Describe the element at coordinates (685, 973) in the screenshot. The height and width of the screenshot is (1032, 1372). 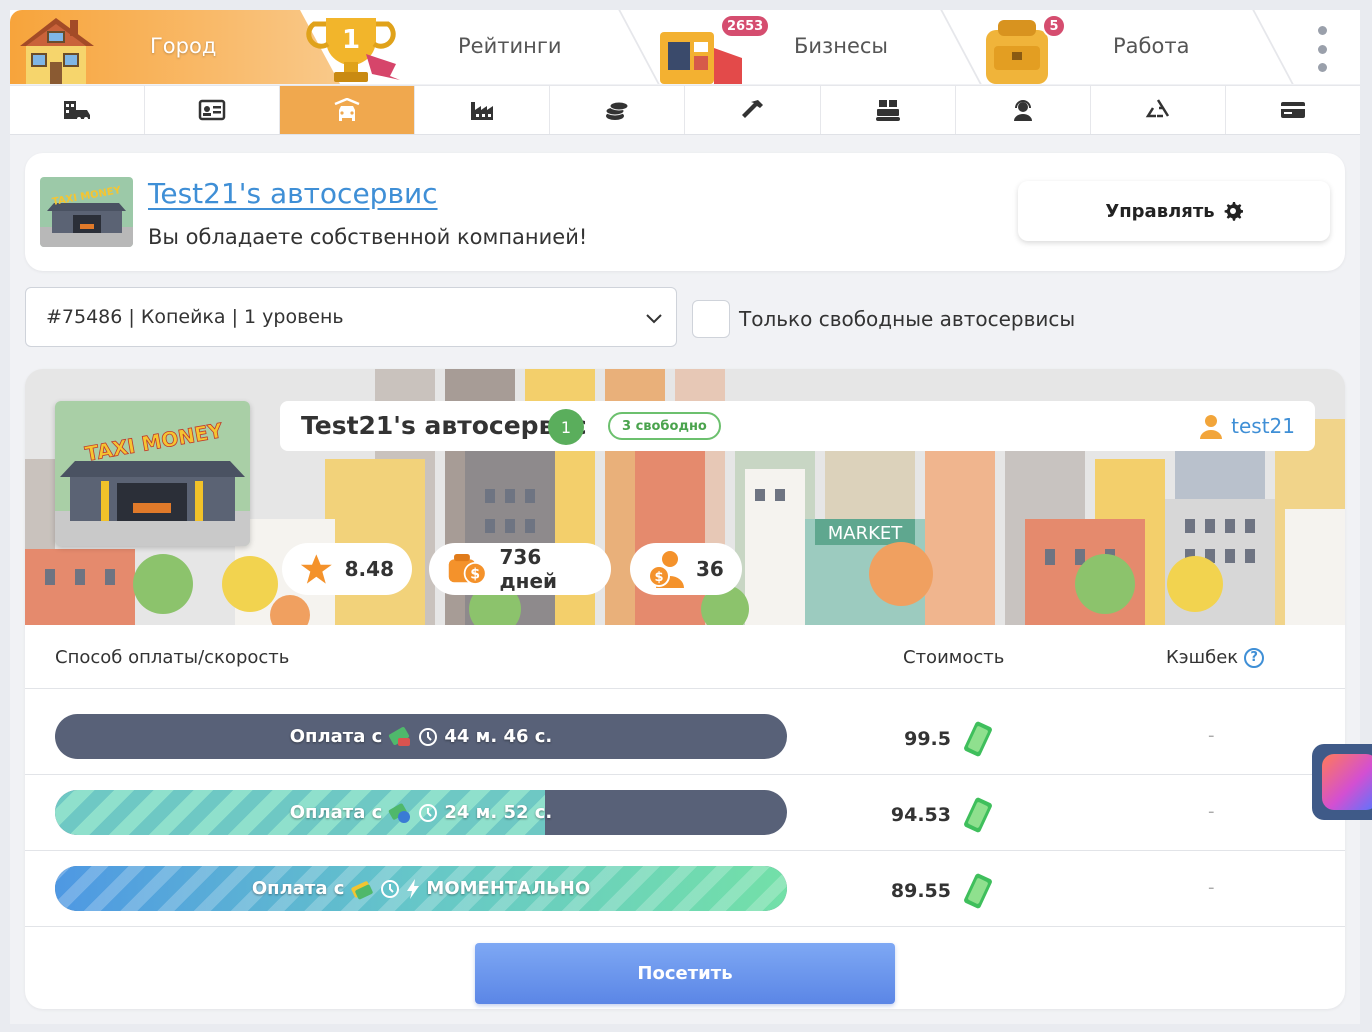
I see `visit-button: Посетить` at that location.